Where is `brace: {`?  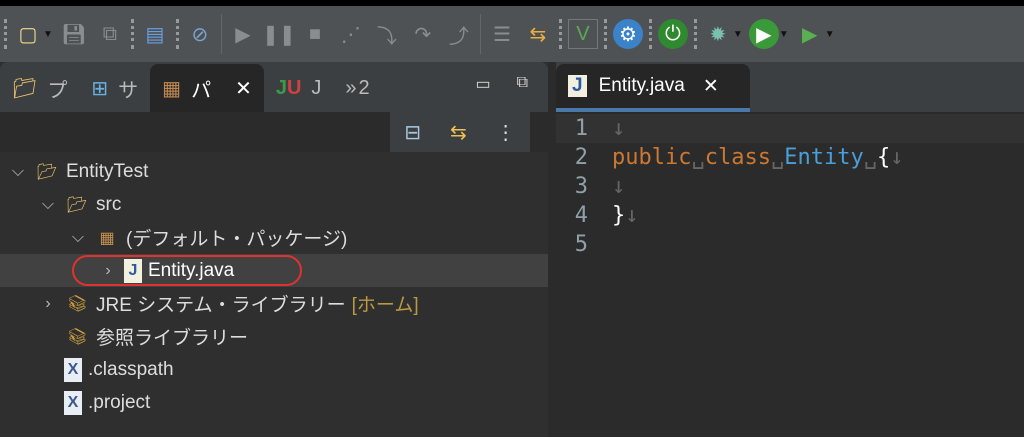
brace: { is located at coordinates (883, 157).